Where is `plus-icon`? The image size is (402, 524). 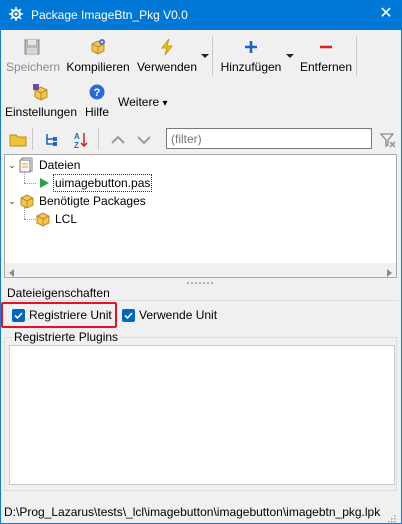 plus-icon is located at coordinates (251, 47).